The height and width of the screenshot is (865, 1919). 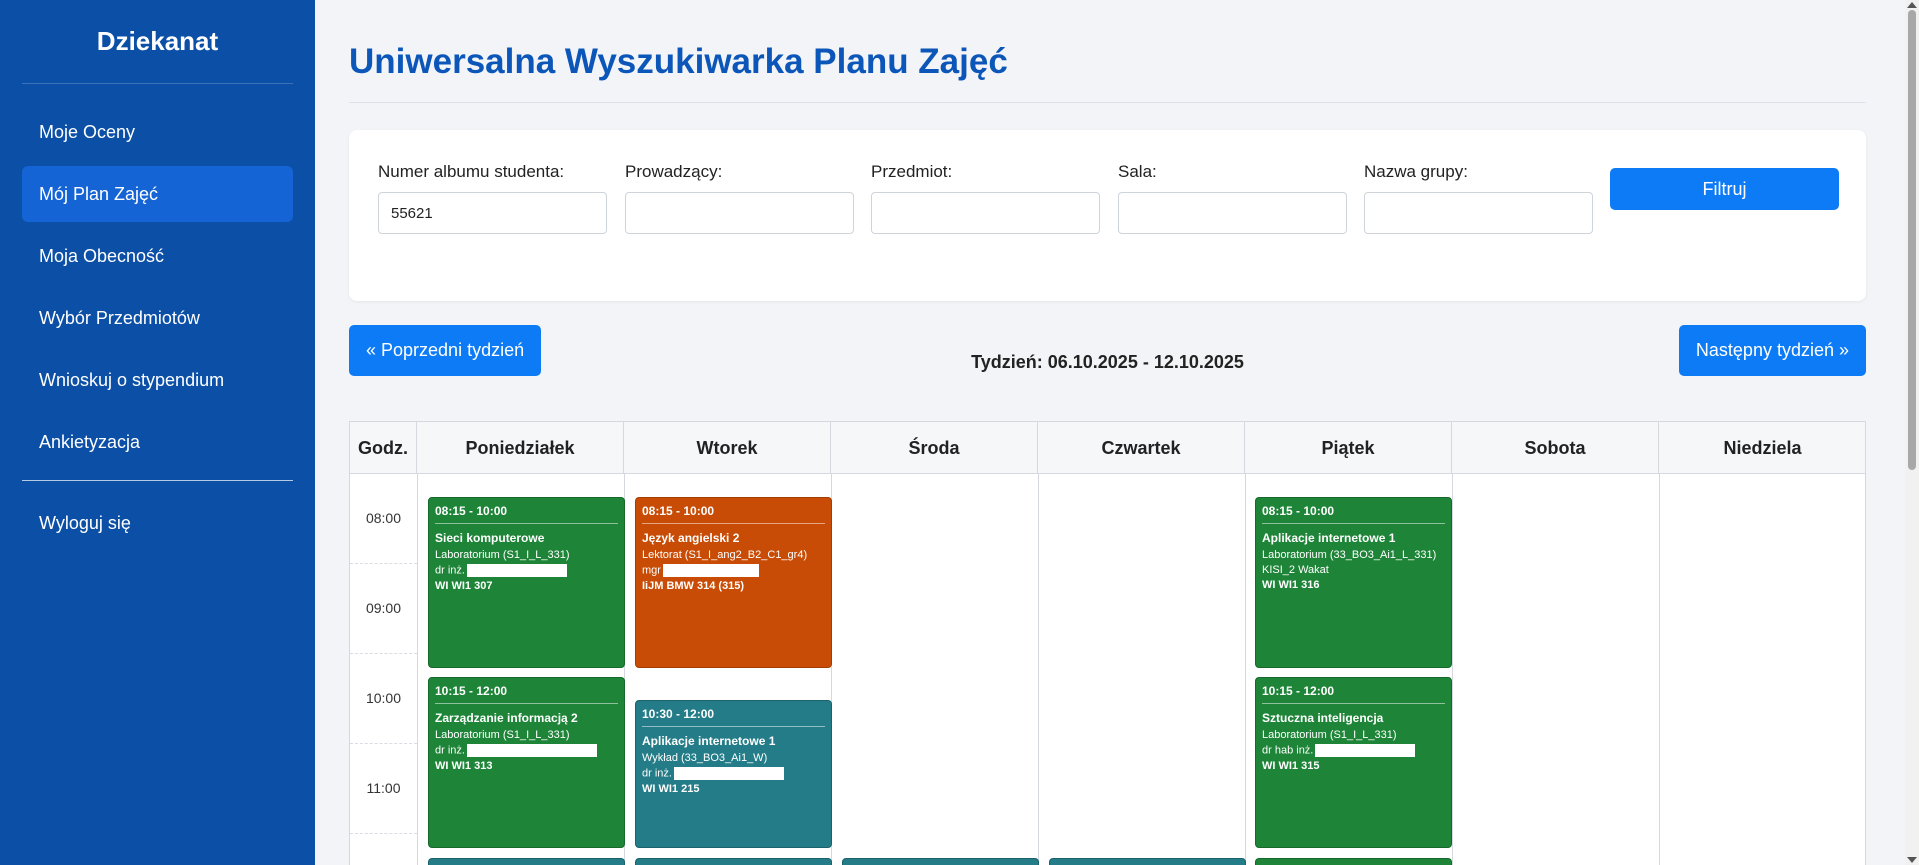 I want to click on room-label: Sala:, so click(x=1137, y=171).